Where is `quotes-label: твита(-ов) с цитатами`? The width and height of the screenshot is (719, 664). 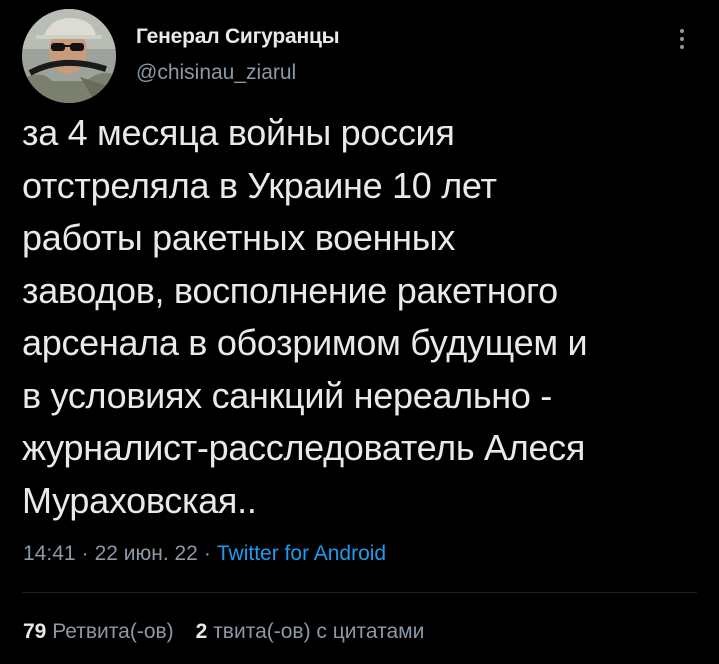 quotes-label: твита(-ов) с цитатами is located at coordinates (319, 631).